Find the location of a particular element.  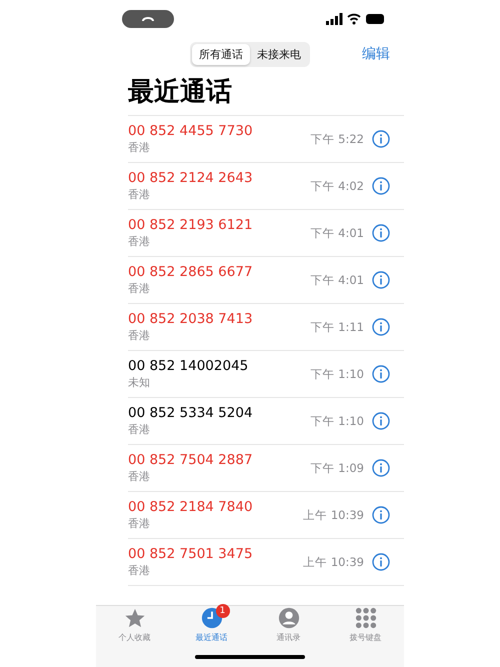

phone-icon is located at coordinates (148, 19).